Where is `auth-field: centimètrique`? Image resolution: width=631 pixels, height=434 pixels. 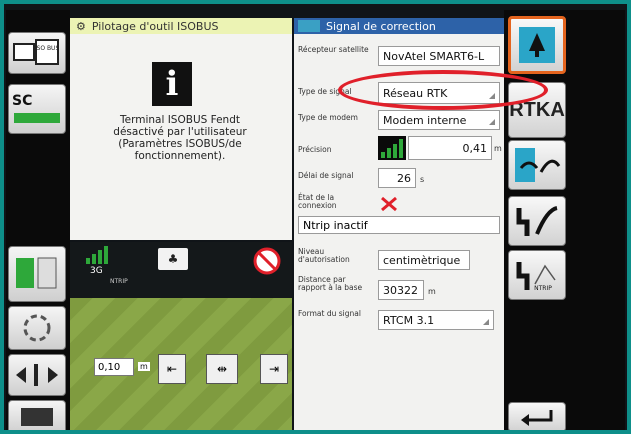 auth-field: centimètrique is located at coordinates (424, 260).